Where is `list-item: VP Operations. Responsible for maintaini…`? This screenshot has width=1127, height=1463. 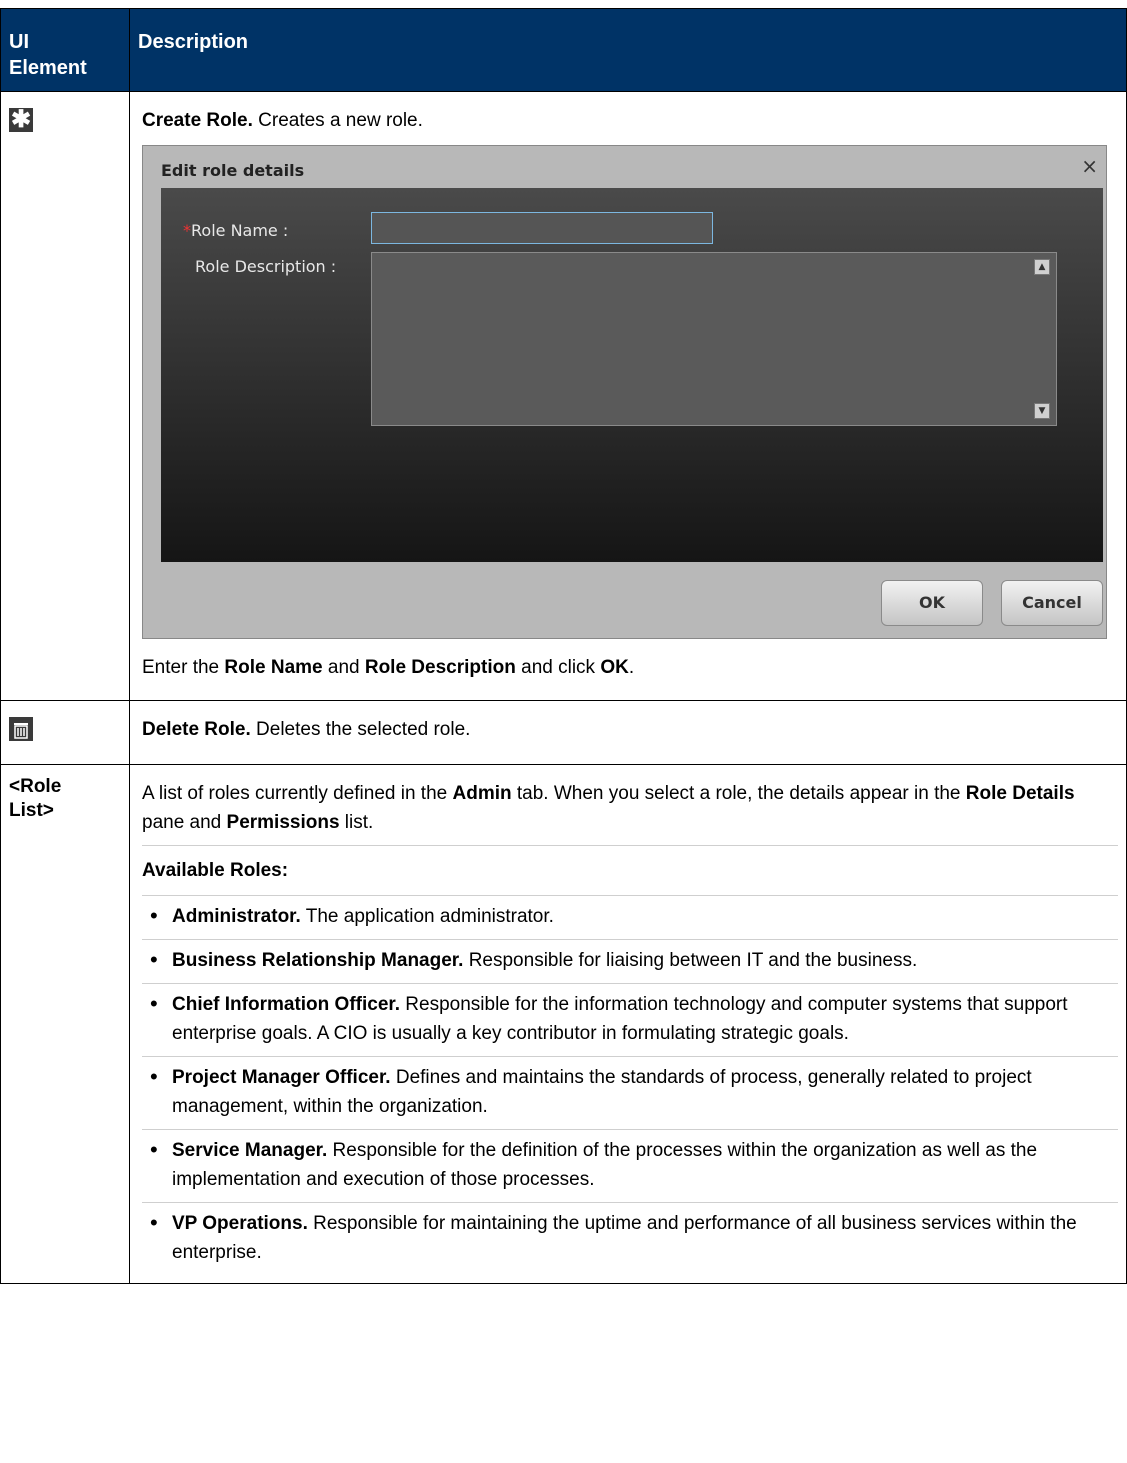
list-item: VP Operations. Responsible for maintaini… is located at coordinates (630, 1238).